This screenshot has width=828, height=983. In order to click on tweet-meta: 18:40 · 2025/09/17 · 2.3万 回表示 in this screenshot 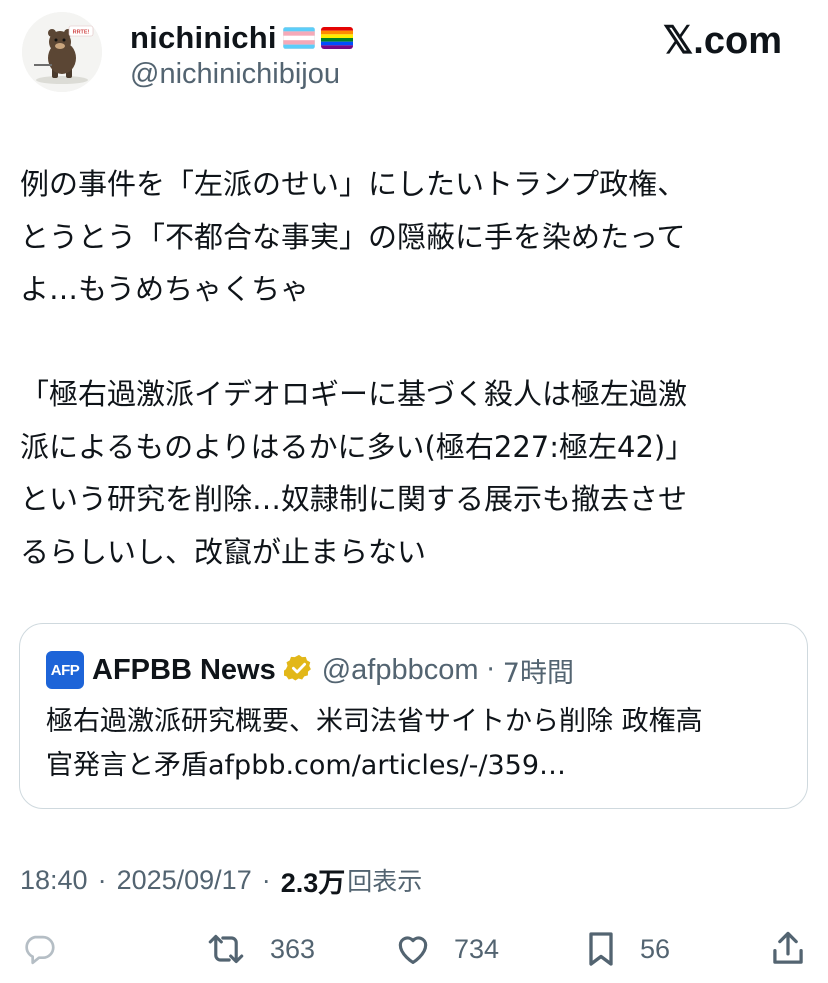, I will do `click(221, 880)`.